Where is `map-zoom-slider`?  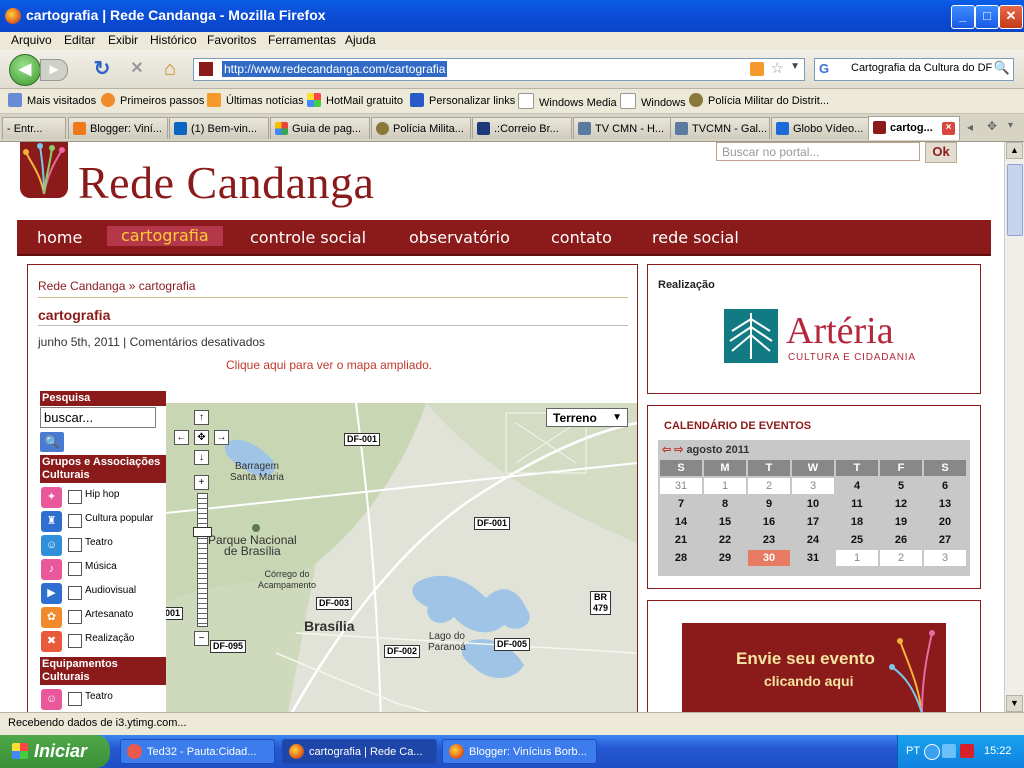
map-zoom-slider is located at coordinates (202, 560).